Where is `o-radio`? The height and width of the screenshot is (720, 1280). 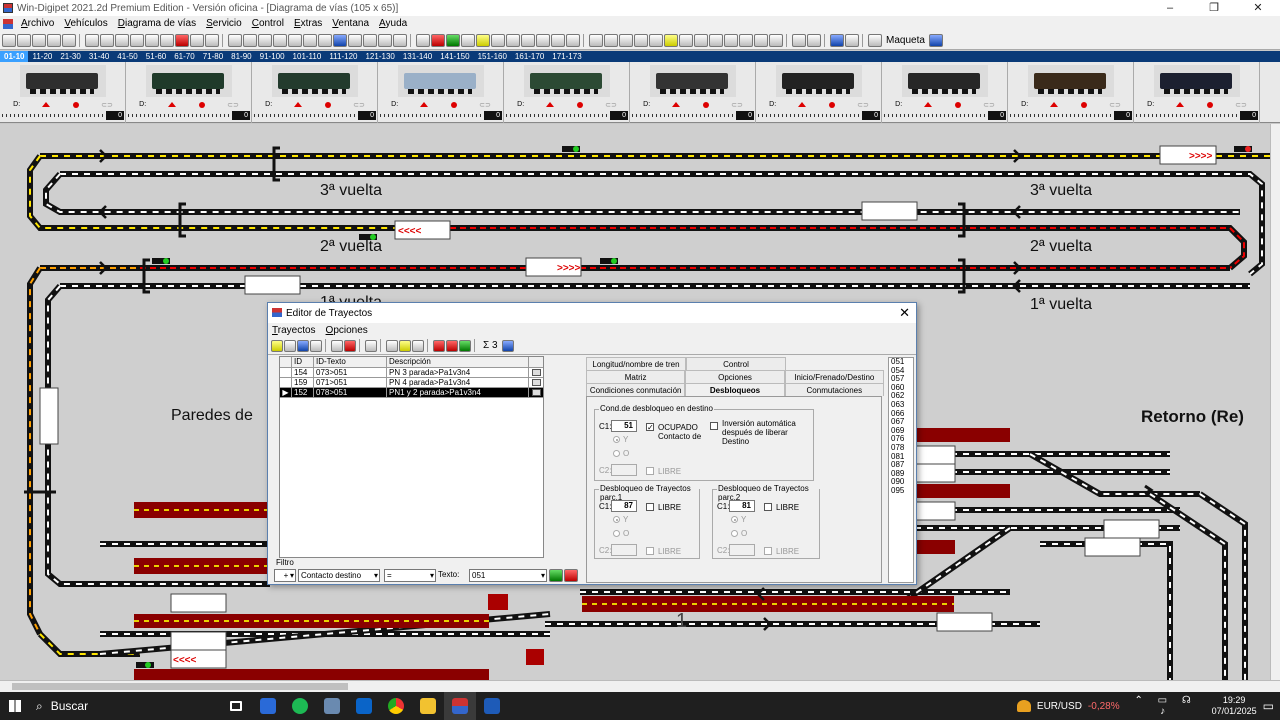
o-radio is located at coordinates (616, 453).